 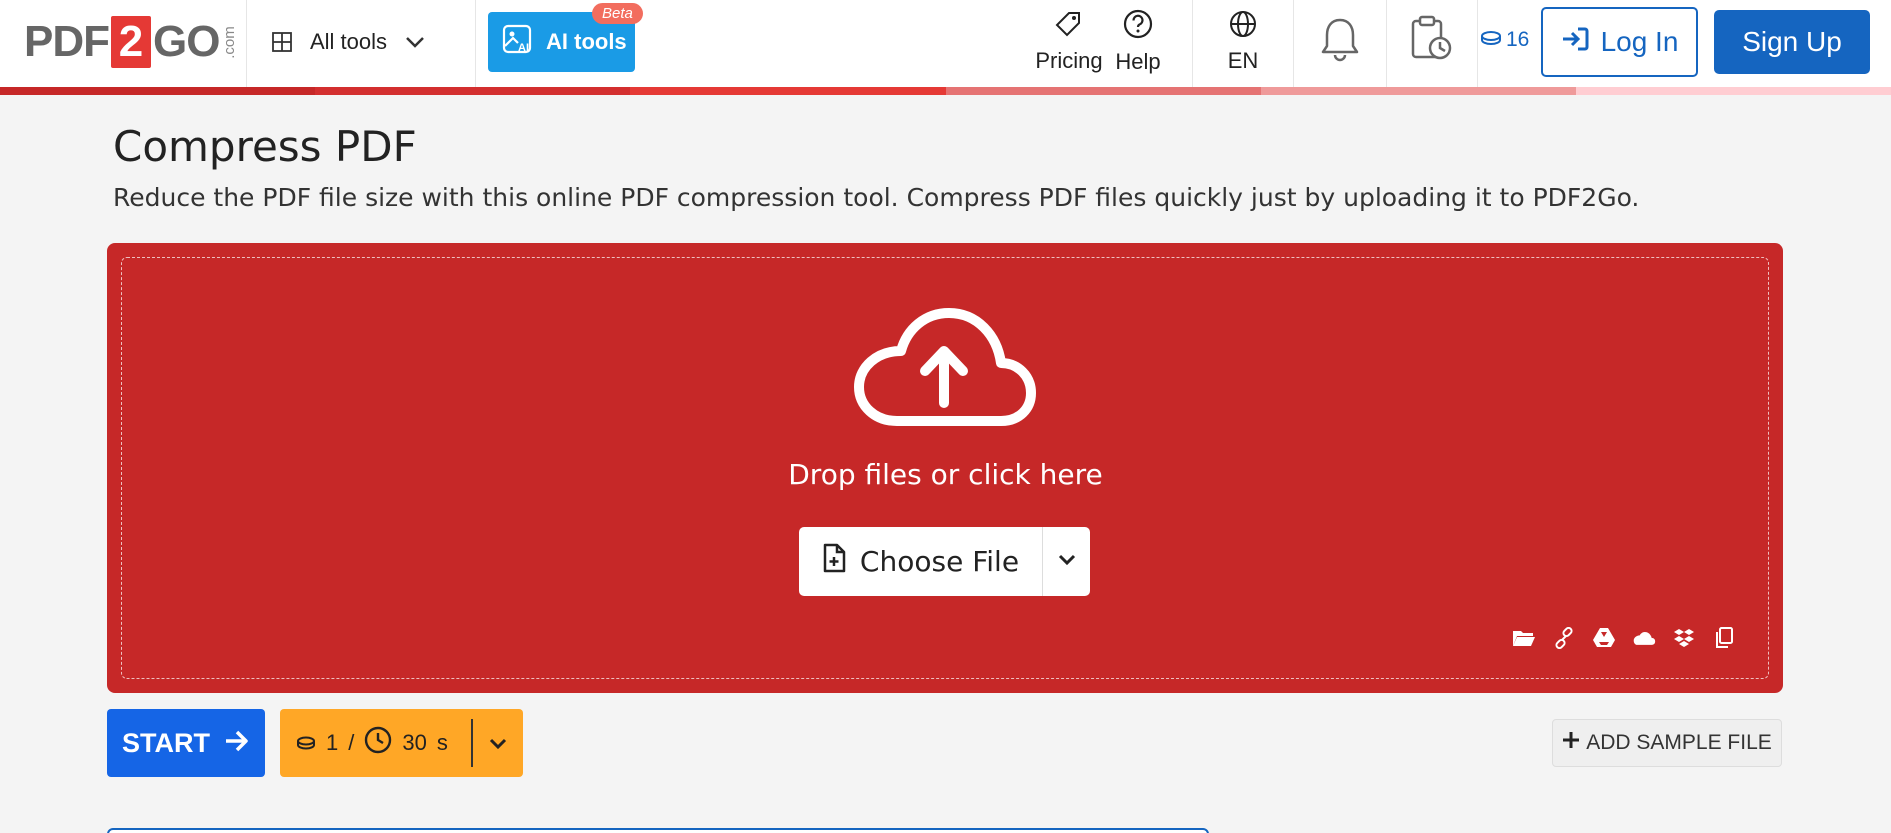 I want to click on page-title: Compress PDF, so click(x=265, y=146).